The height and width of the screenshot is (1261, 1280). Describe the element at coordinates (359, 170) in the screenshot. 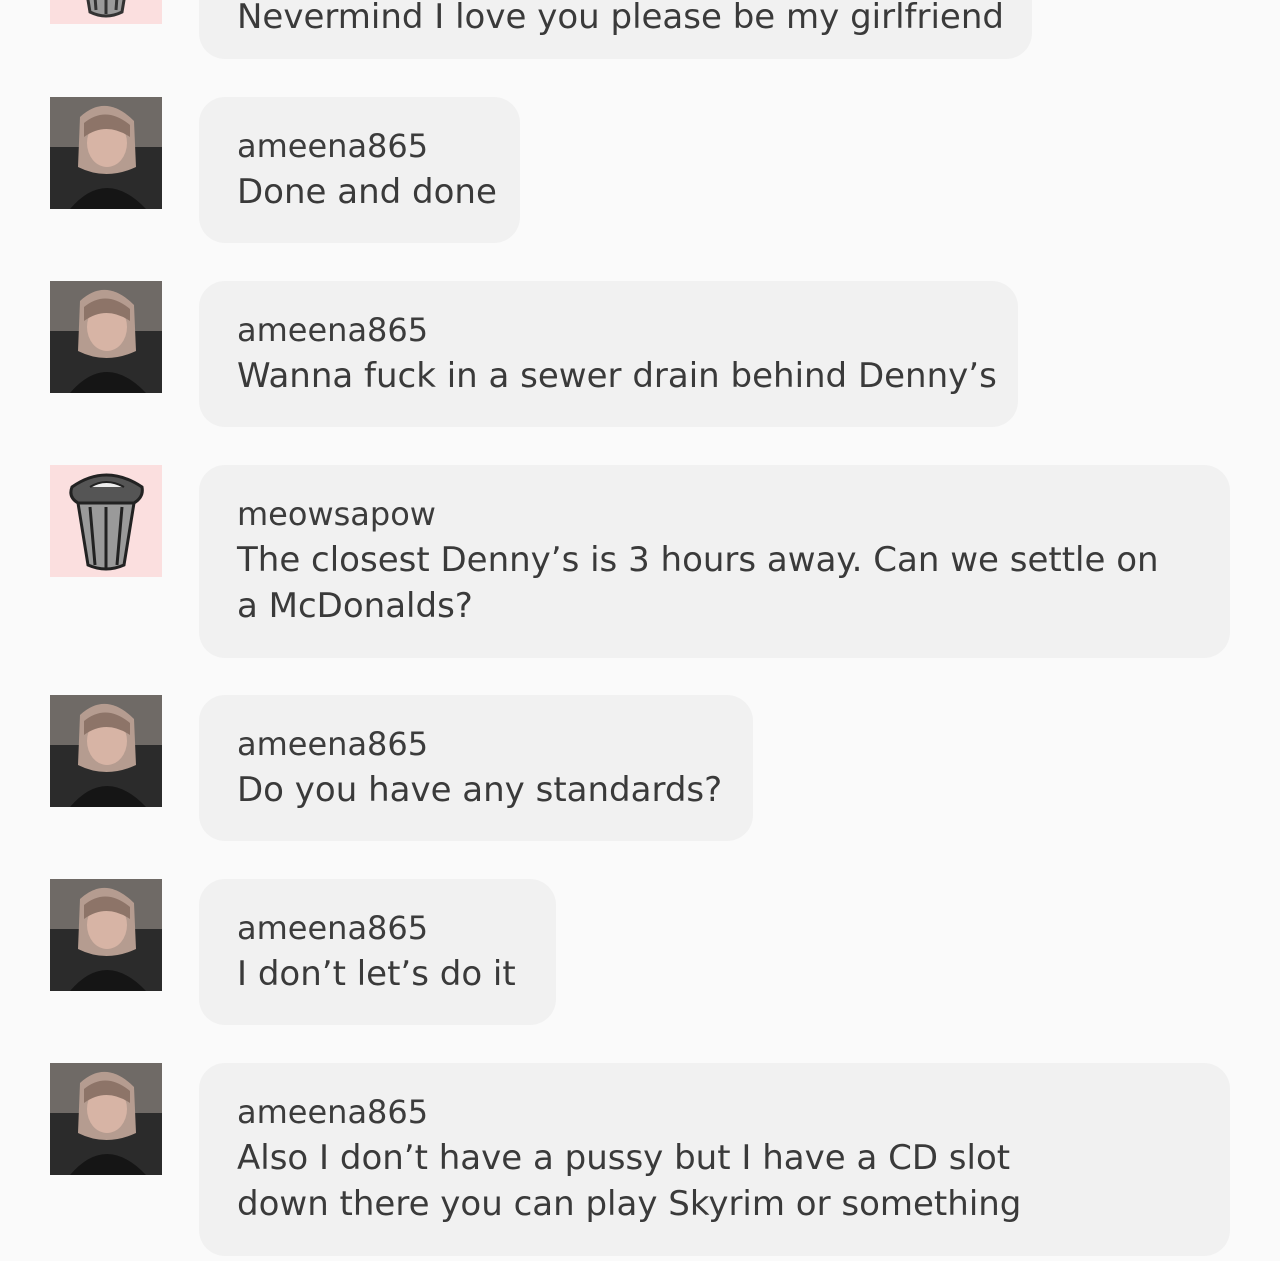

I see `message-bubble: ameena865 Done and done` at that location.